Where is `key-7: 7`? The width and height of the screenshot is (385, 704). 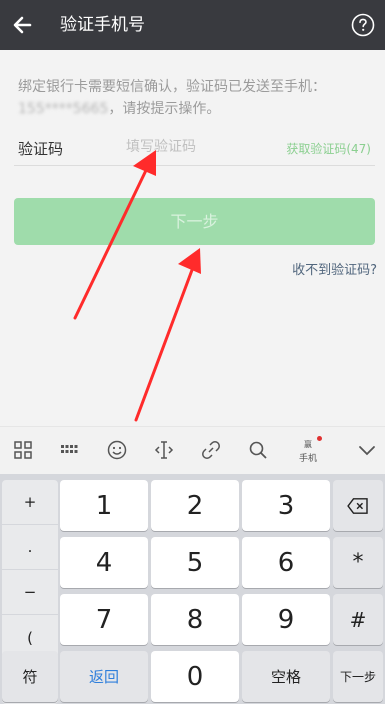
key-7: 7 is located at coordinates (104, 619).